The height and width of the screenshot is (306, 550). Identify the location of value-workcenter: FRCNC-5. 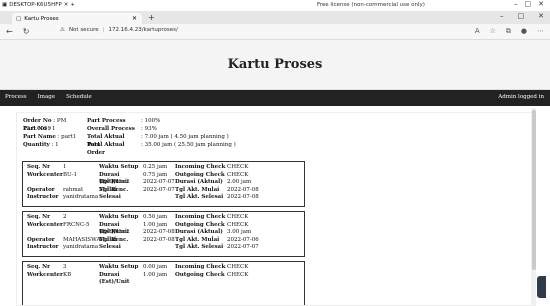
(76, 224).